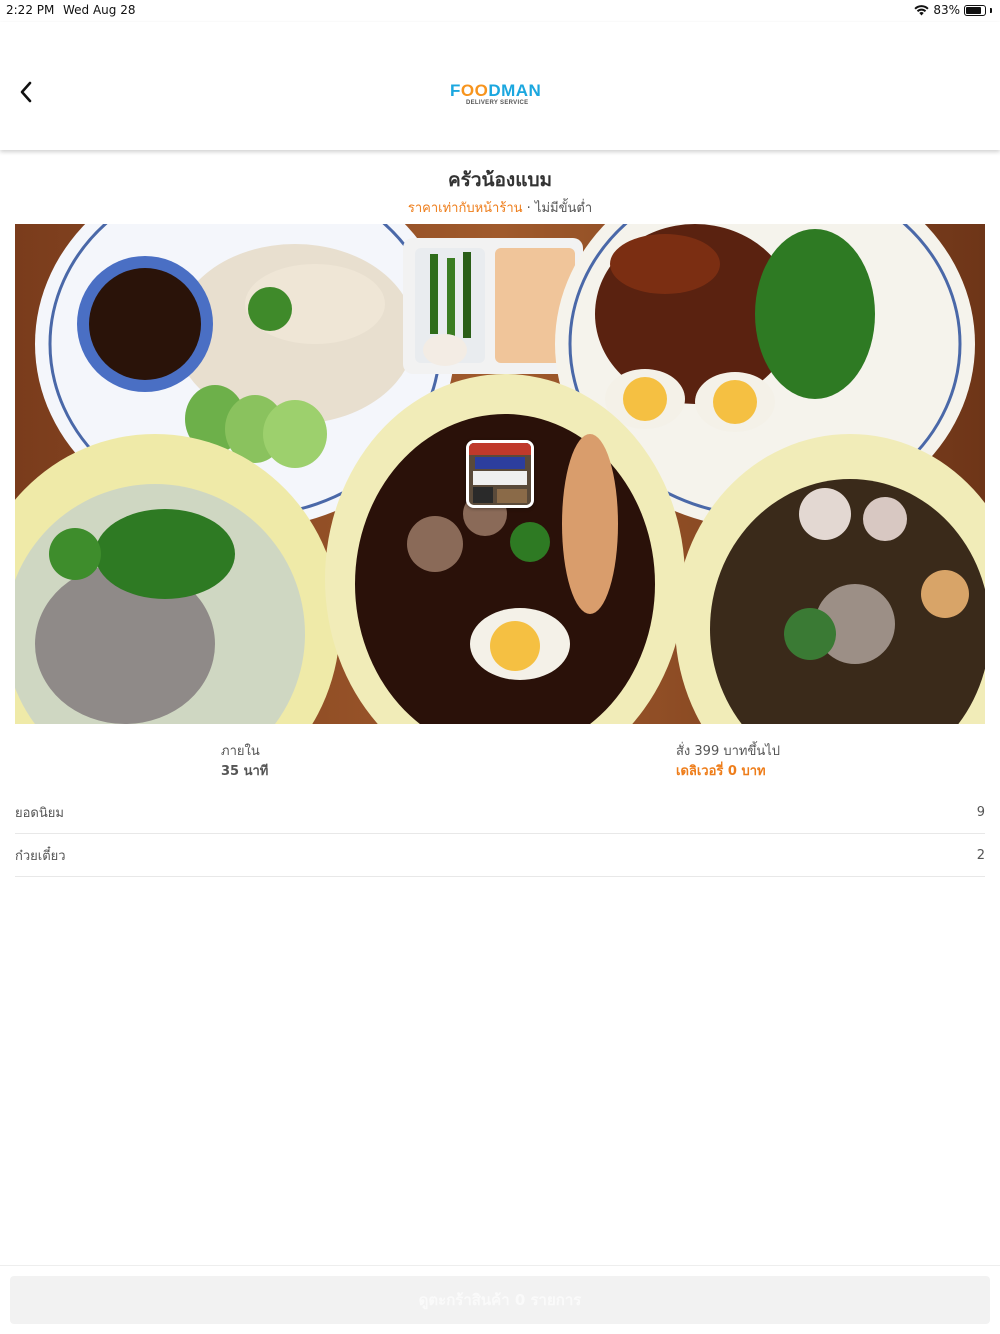 The width and height of the screenshot is (1000, 1334). What do you see at coordinates (991, 10) in the screenshot?
I see `battery-tip` at bounding box center [991, 10].